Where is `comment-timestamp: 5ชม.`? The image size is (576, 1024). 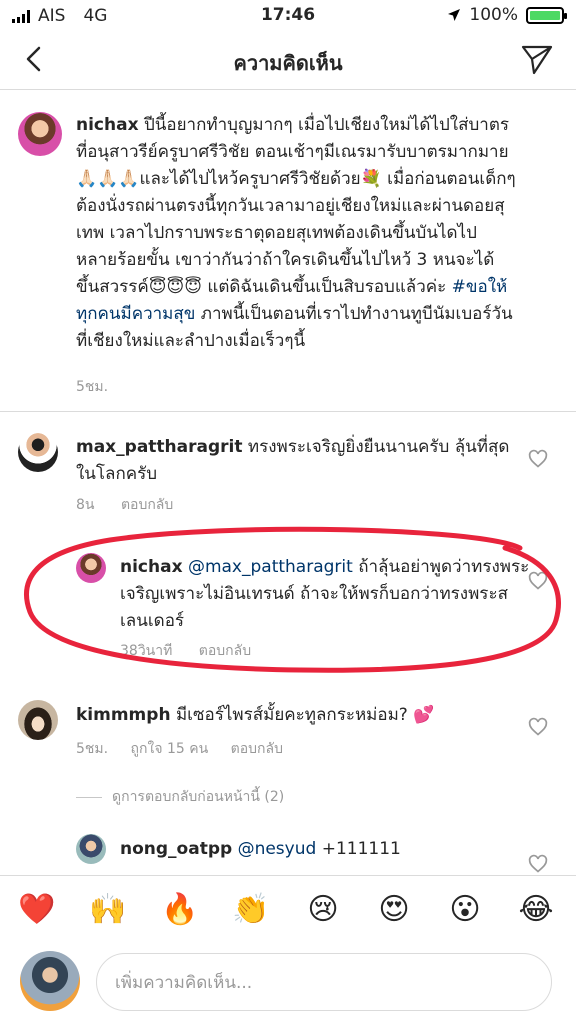
comment-timestamp: 5ชม. is located at coordinates (92, 749).